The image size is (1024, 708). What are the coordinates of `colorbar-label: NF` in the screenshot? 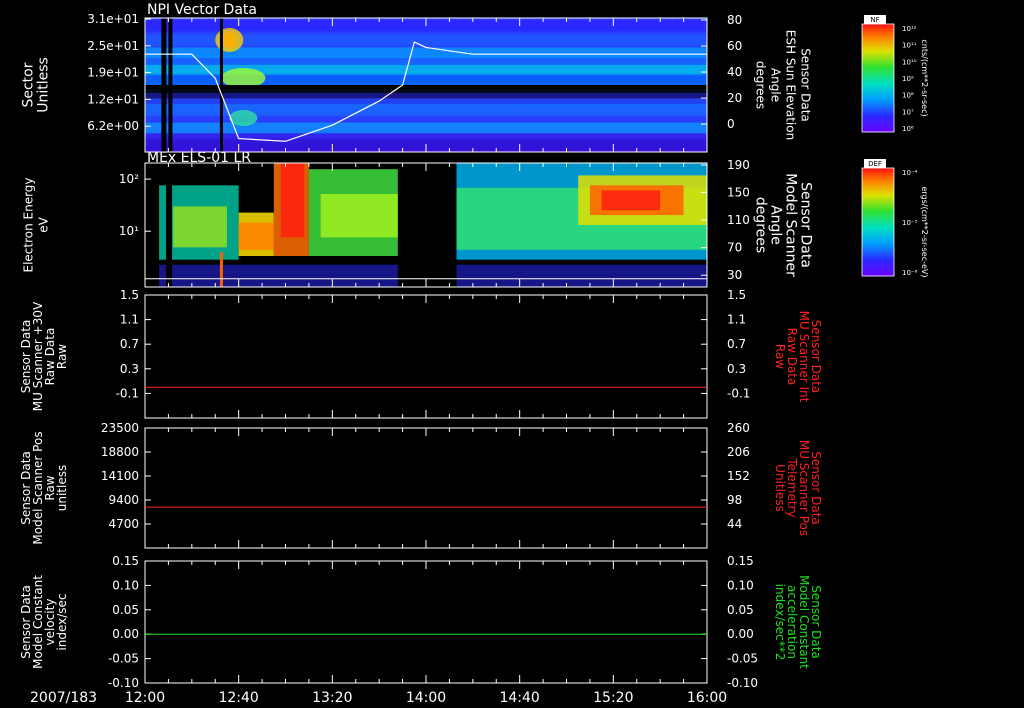 It's located at (874, 20).